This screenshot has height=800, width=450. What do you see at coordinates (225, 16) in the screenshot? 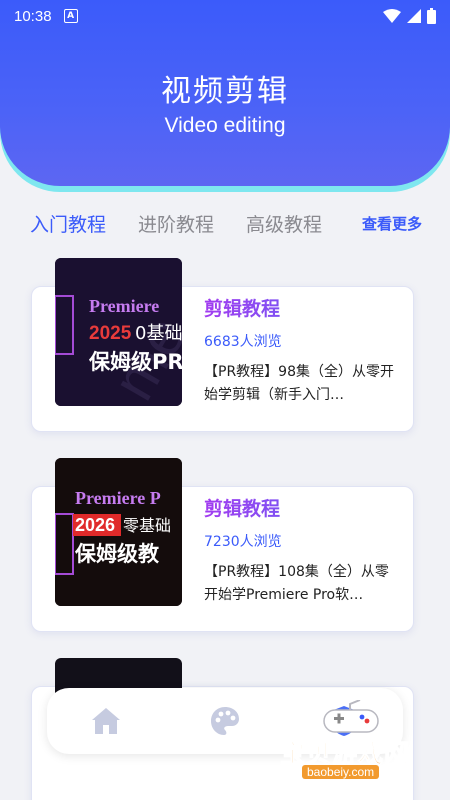
I see `status-bar: 10:38 A` at bounding box center [225, 16].